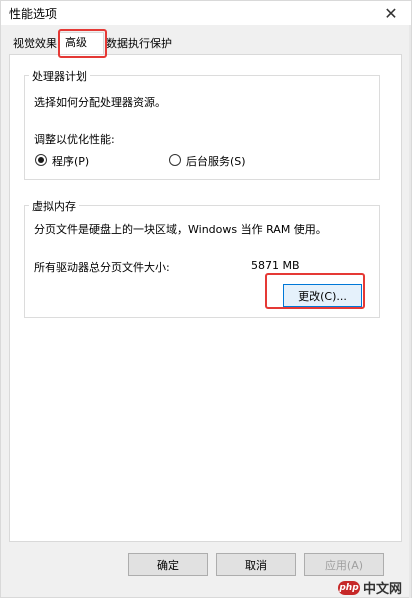  What do you see at coordinates (100, 102) in the screenshot?
I see `processor-description: 选择如何分配处理器资源。` at bounding box center [100, 102].